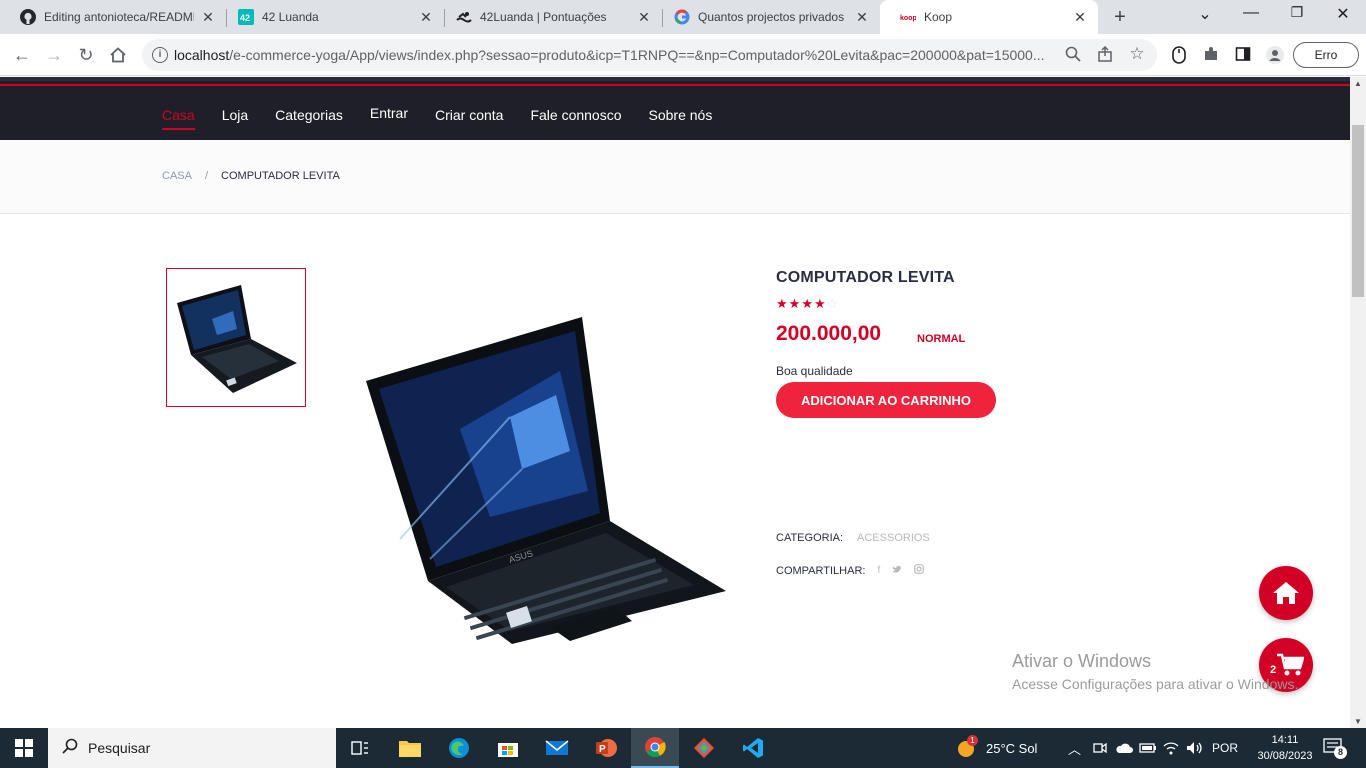 This screenshot has height=768, width=1366. Describe the element at coordinates (177, 176) in the screenshot. I see `breadcrumb-home-link: CASA` at that location.